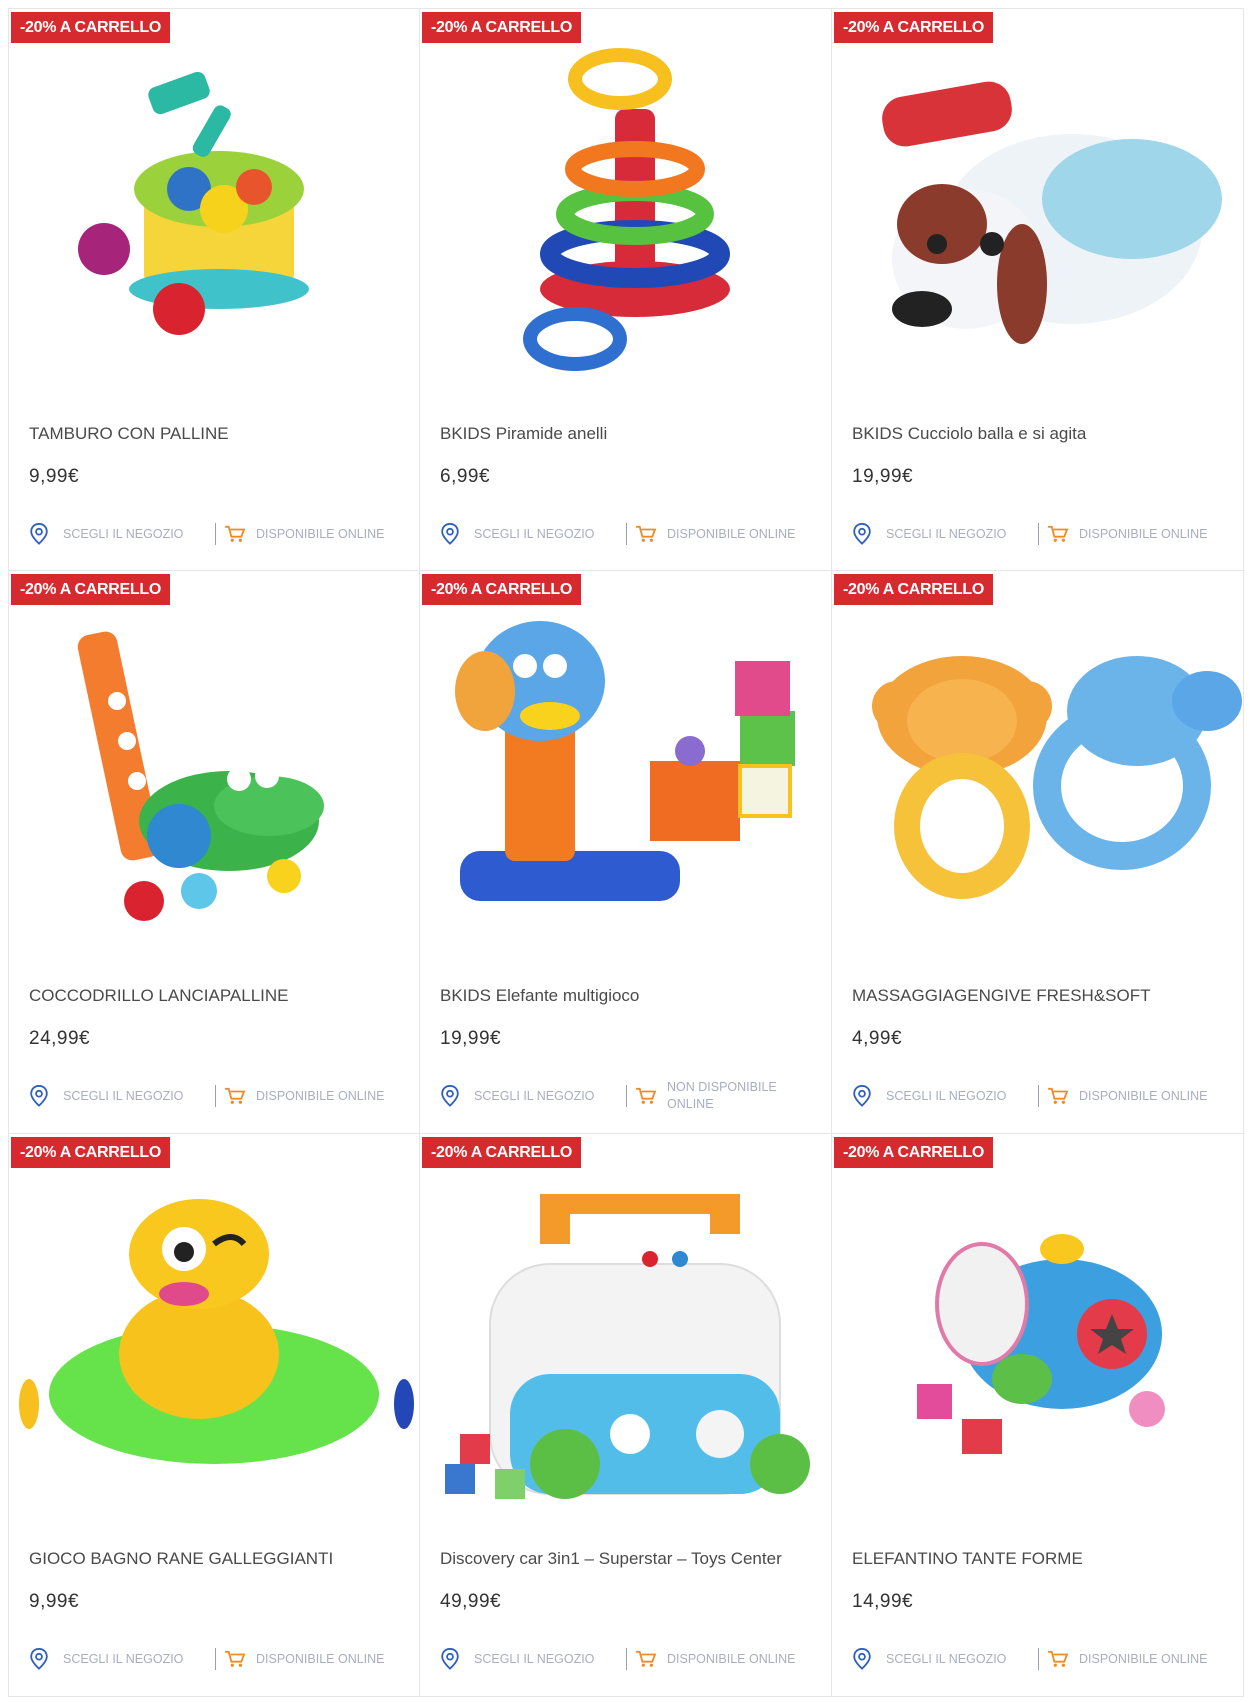 The image size is (1250, 1702). I want to click on crocodile-ball-popper-toy-image, so click(200, 776).